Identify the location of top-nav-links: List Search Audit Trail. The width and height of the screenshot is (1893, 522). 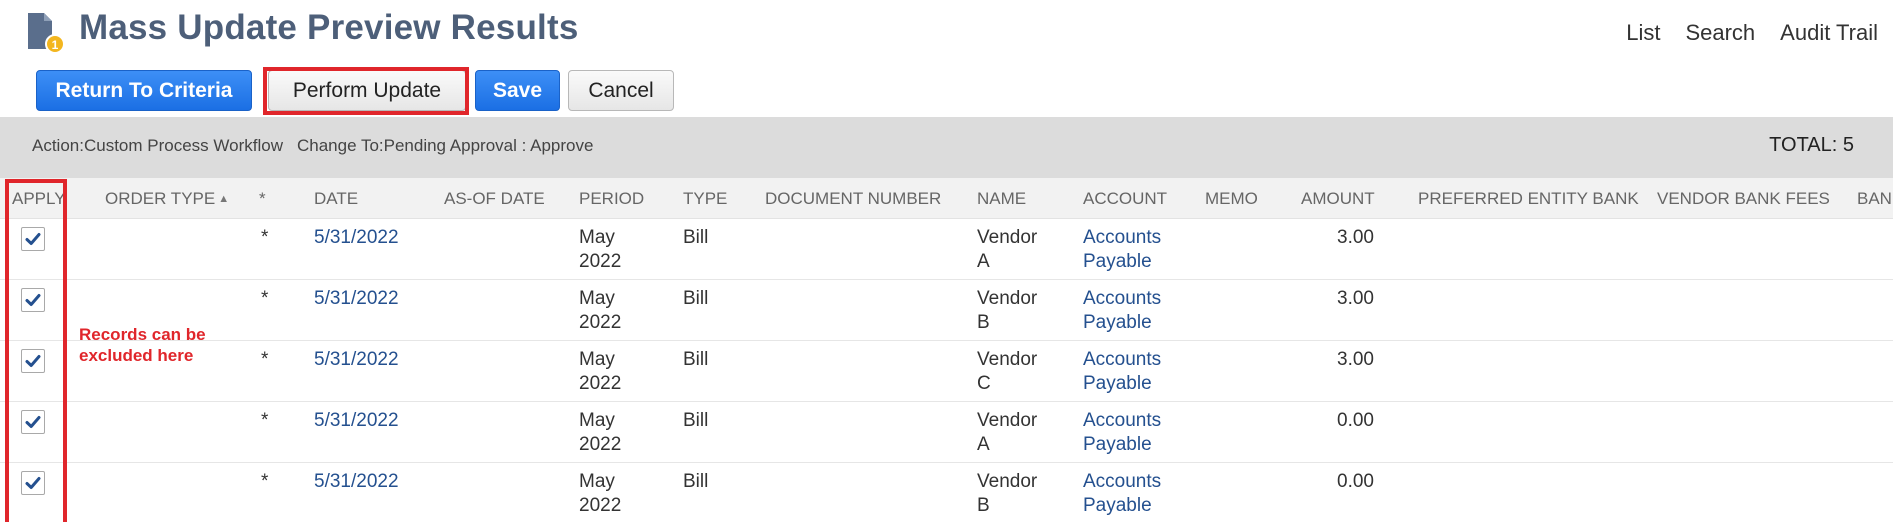
(1752, 33).